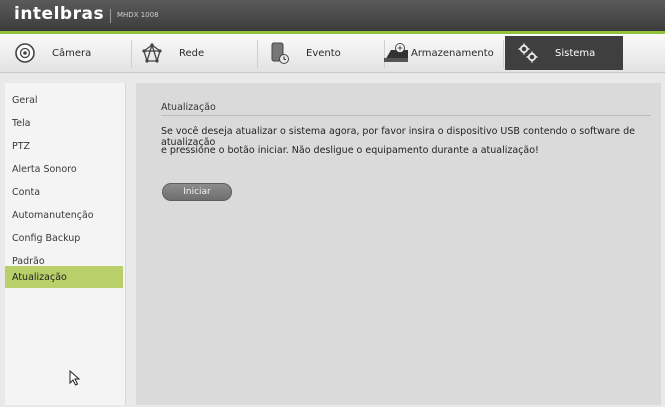  I want to click on tab-label: Rede, so click(192, 53).